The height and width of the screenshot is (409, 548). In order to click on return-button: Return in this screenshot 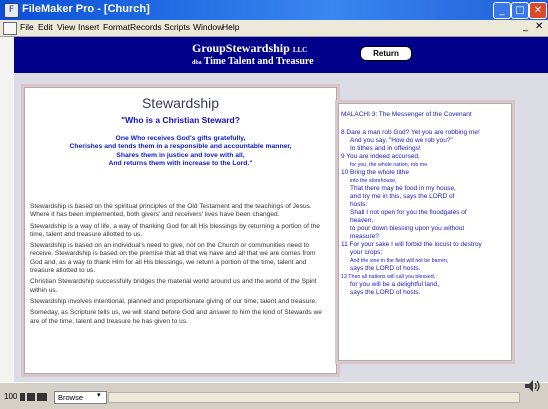, I will do `click(386, 53)`.